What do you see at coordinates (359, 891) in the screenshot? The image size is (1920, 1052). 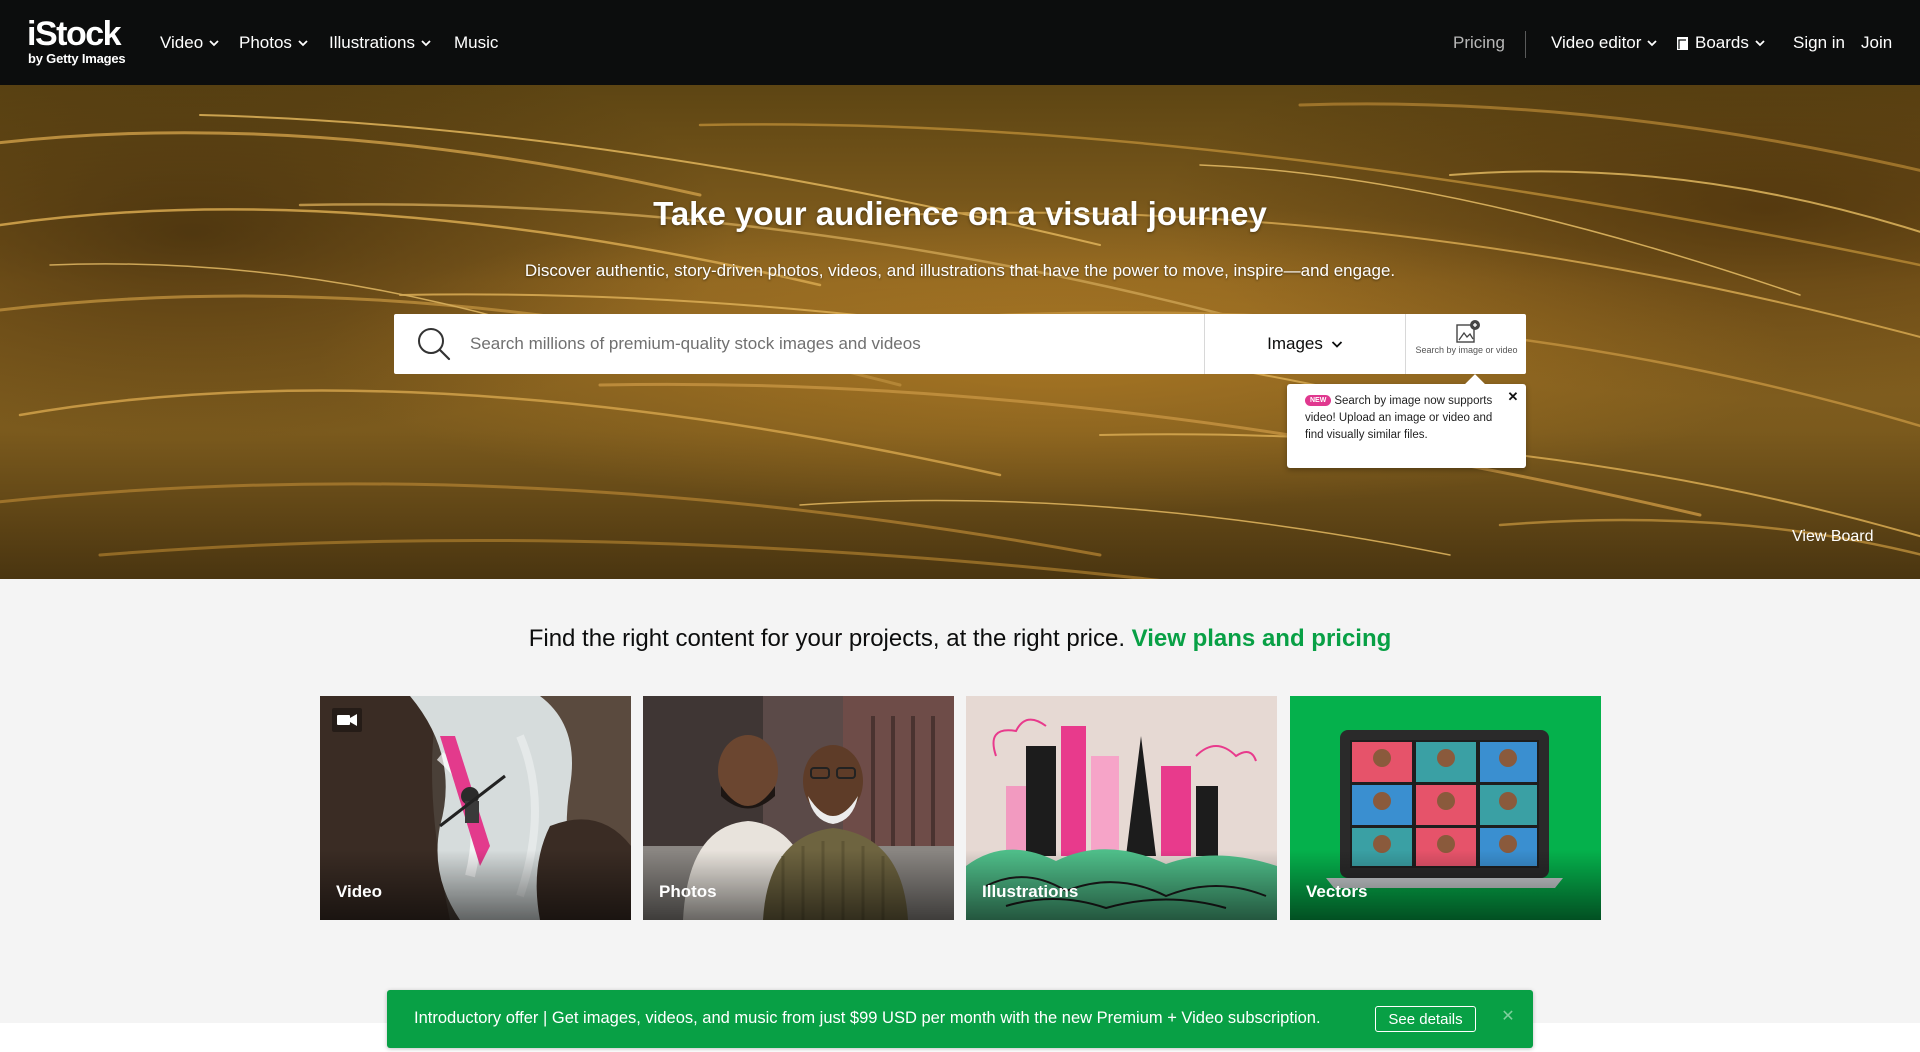 I see `tile-label-video: Video` at bounding box center [359, 891].